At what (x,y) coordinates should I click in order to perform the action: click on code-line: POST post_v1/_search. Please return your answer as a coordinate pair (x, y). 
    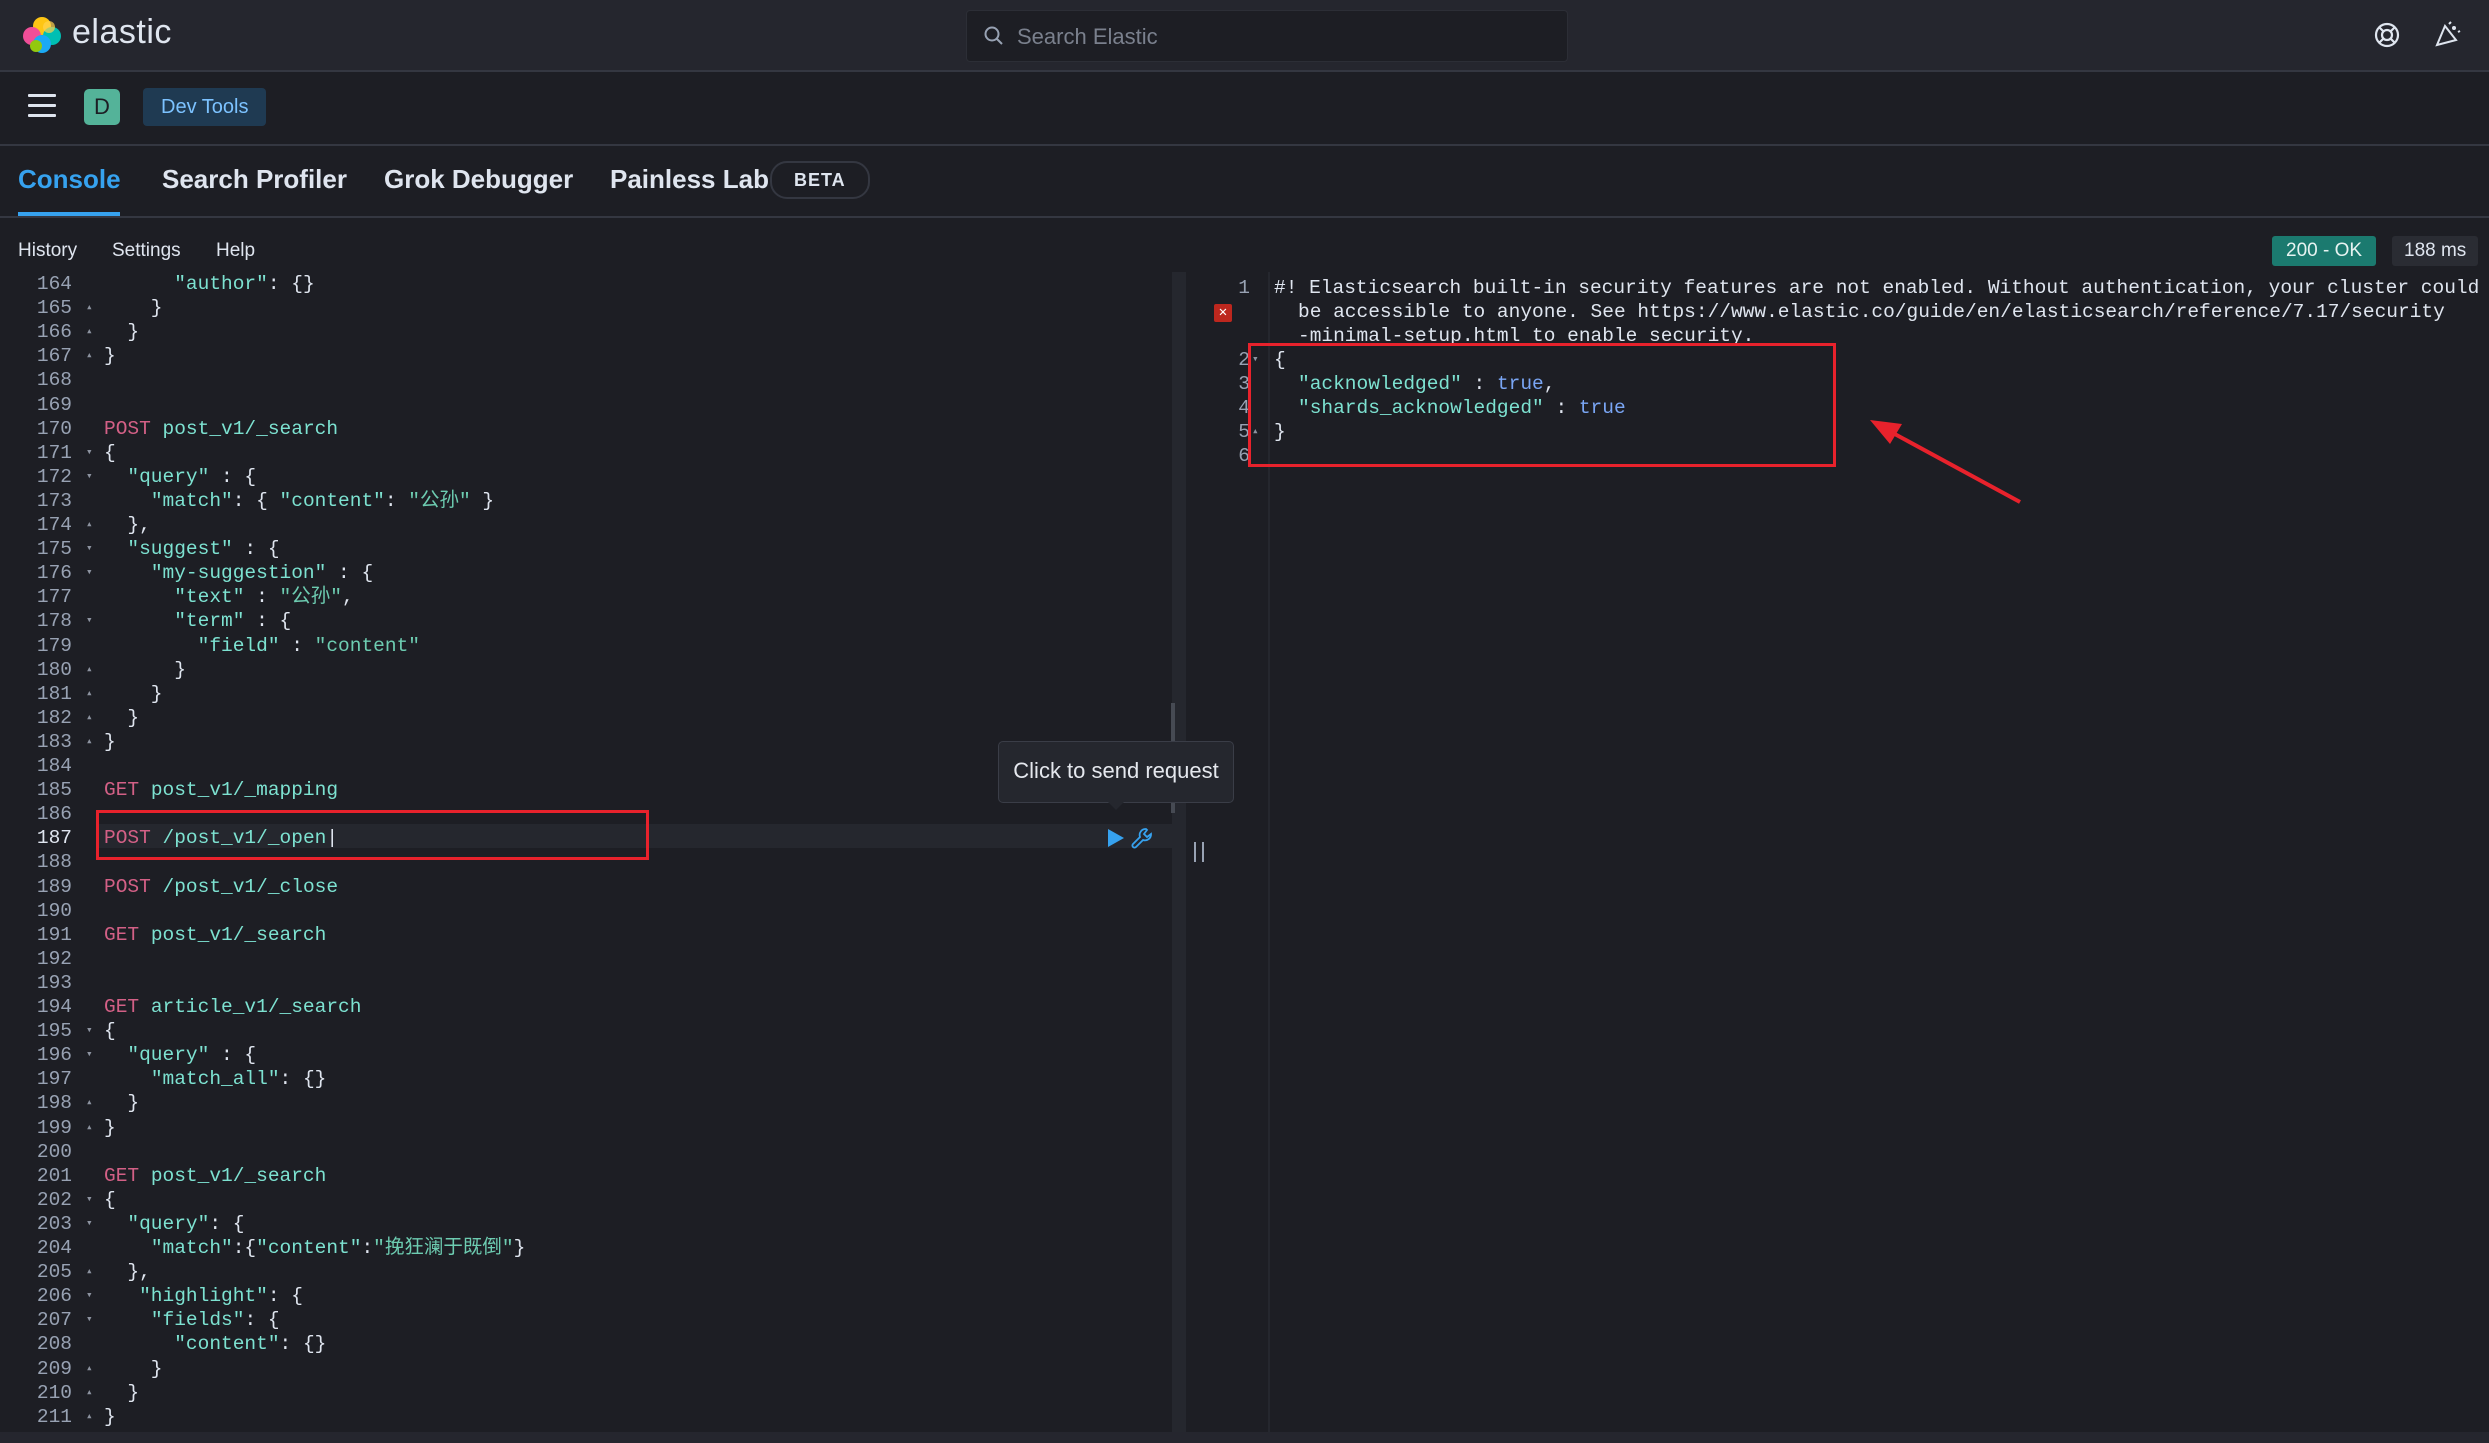
    Looking at the image, I should click on (221, 429).